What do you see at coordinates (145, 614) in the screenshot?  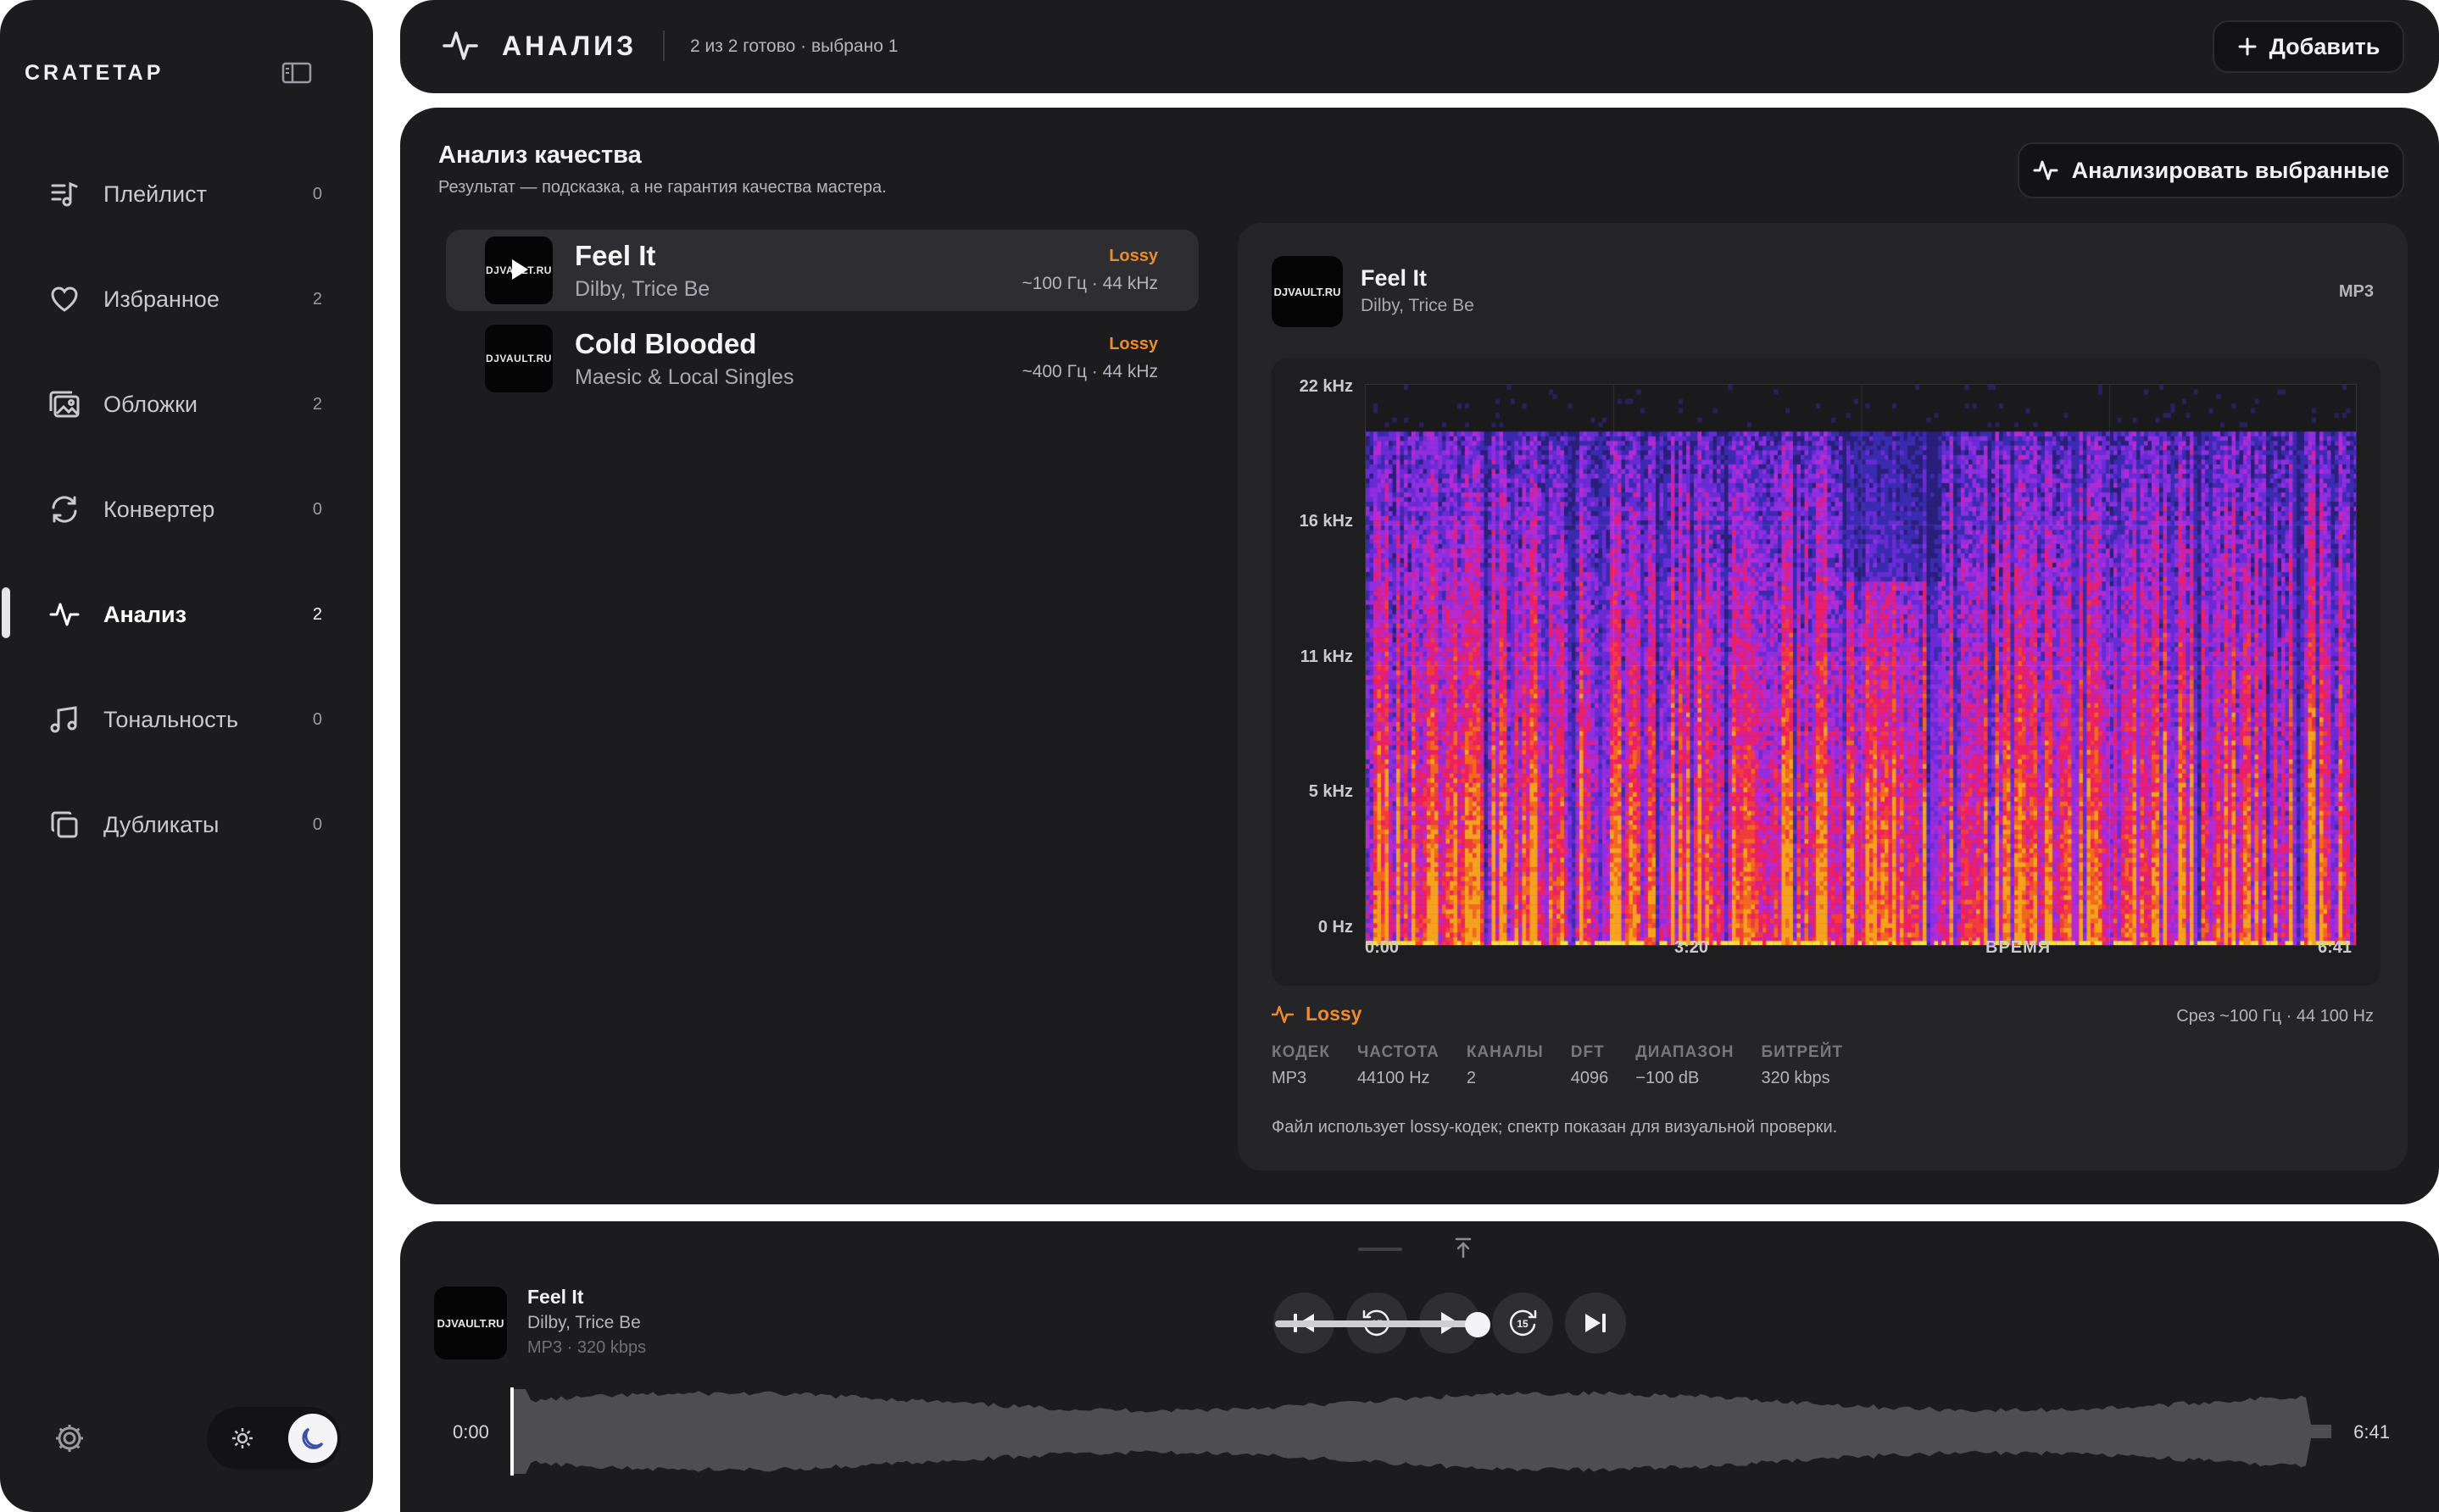 I see `sidebar-item-label: Анализ` at bounding box center [145, 614].